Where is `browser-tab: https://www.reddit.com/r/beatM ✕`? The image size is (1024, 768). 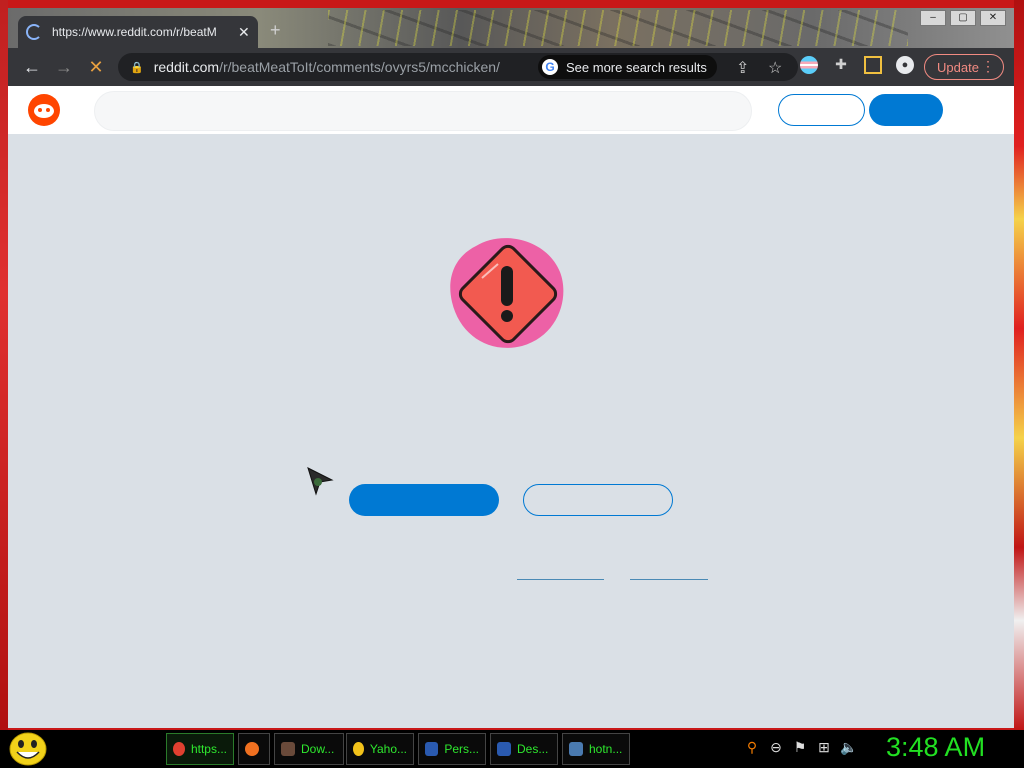
browser-tab: https://www.reddit.com/r/beatM ✕ is located at coordinates (138, 32).